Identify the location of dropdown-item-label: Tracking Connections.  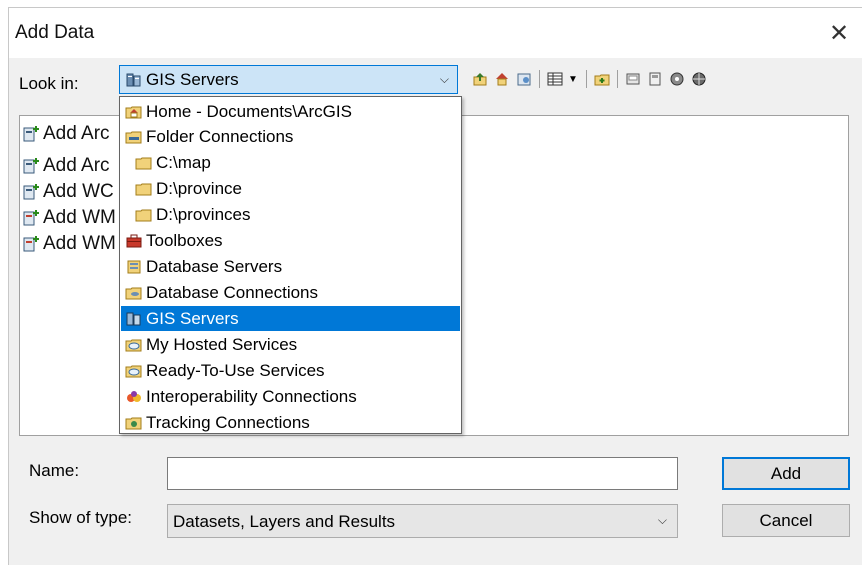
(228, 422).